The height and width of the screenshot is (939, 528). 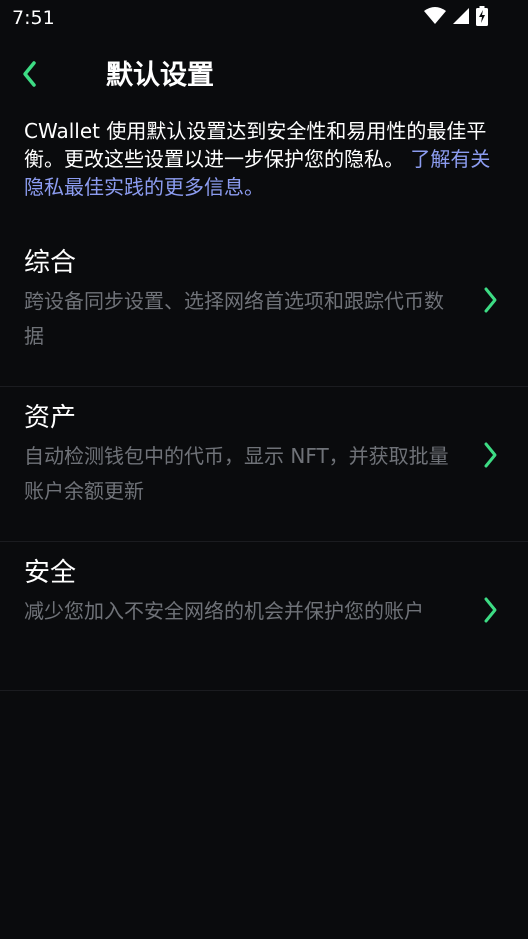 What do you see at coordinates (264, 76) in the screenshot?
I see `header: 默认设置` at bounding box center [264, 76].